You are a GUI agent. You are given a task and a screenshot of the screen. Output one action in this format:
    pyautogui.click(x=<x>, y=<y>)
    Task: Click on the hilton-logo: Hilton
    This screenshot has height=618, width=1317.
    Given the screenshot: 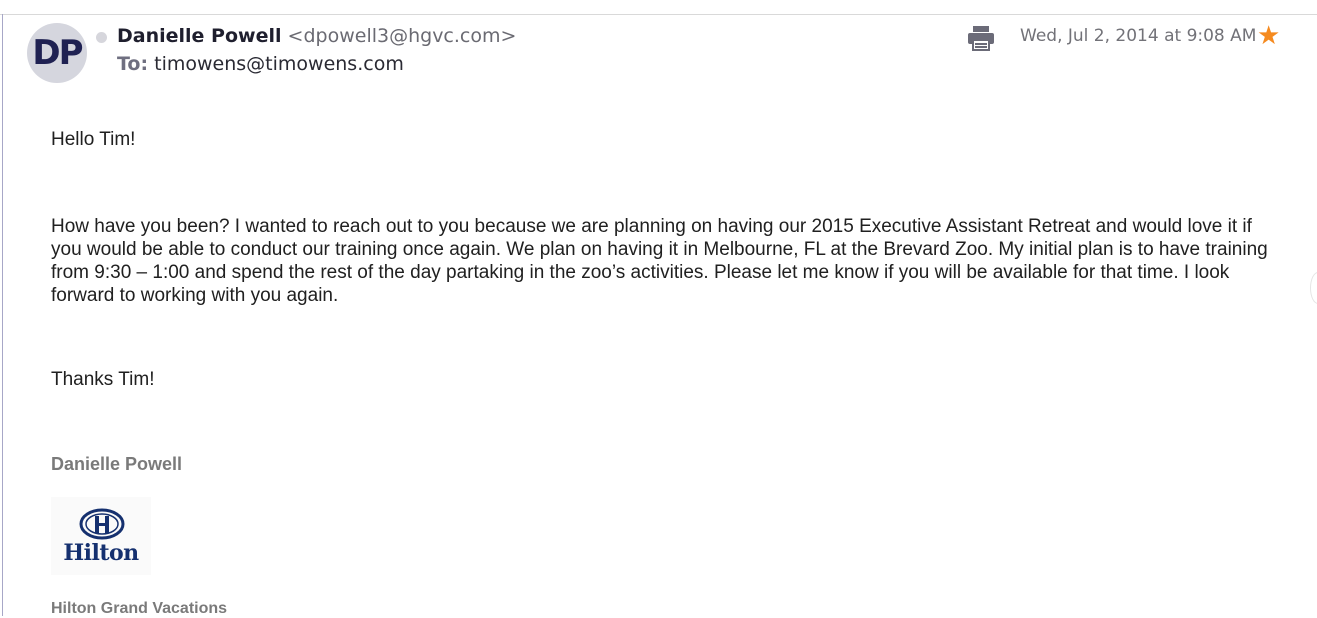 What is the action you would take?
    pyautogui.click(x=101, y=536)
    